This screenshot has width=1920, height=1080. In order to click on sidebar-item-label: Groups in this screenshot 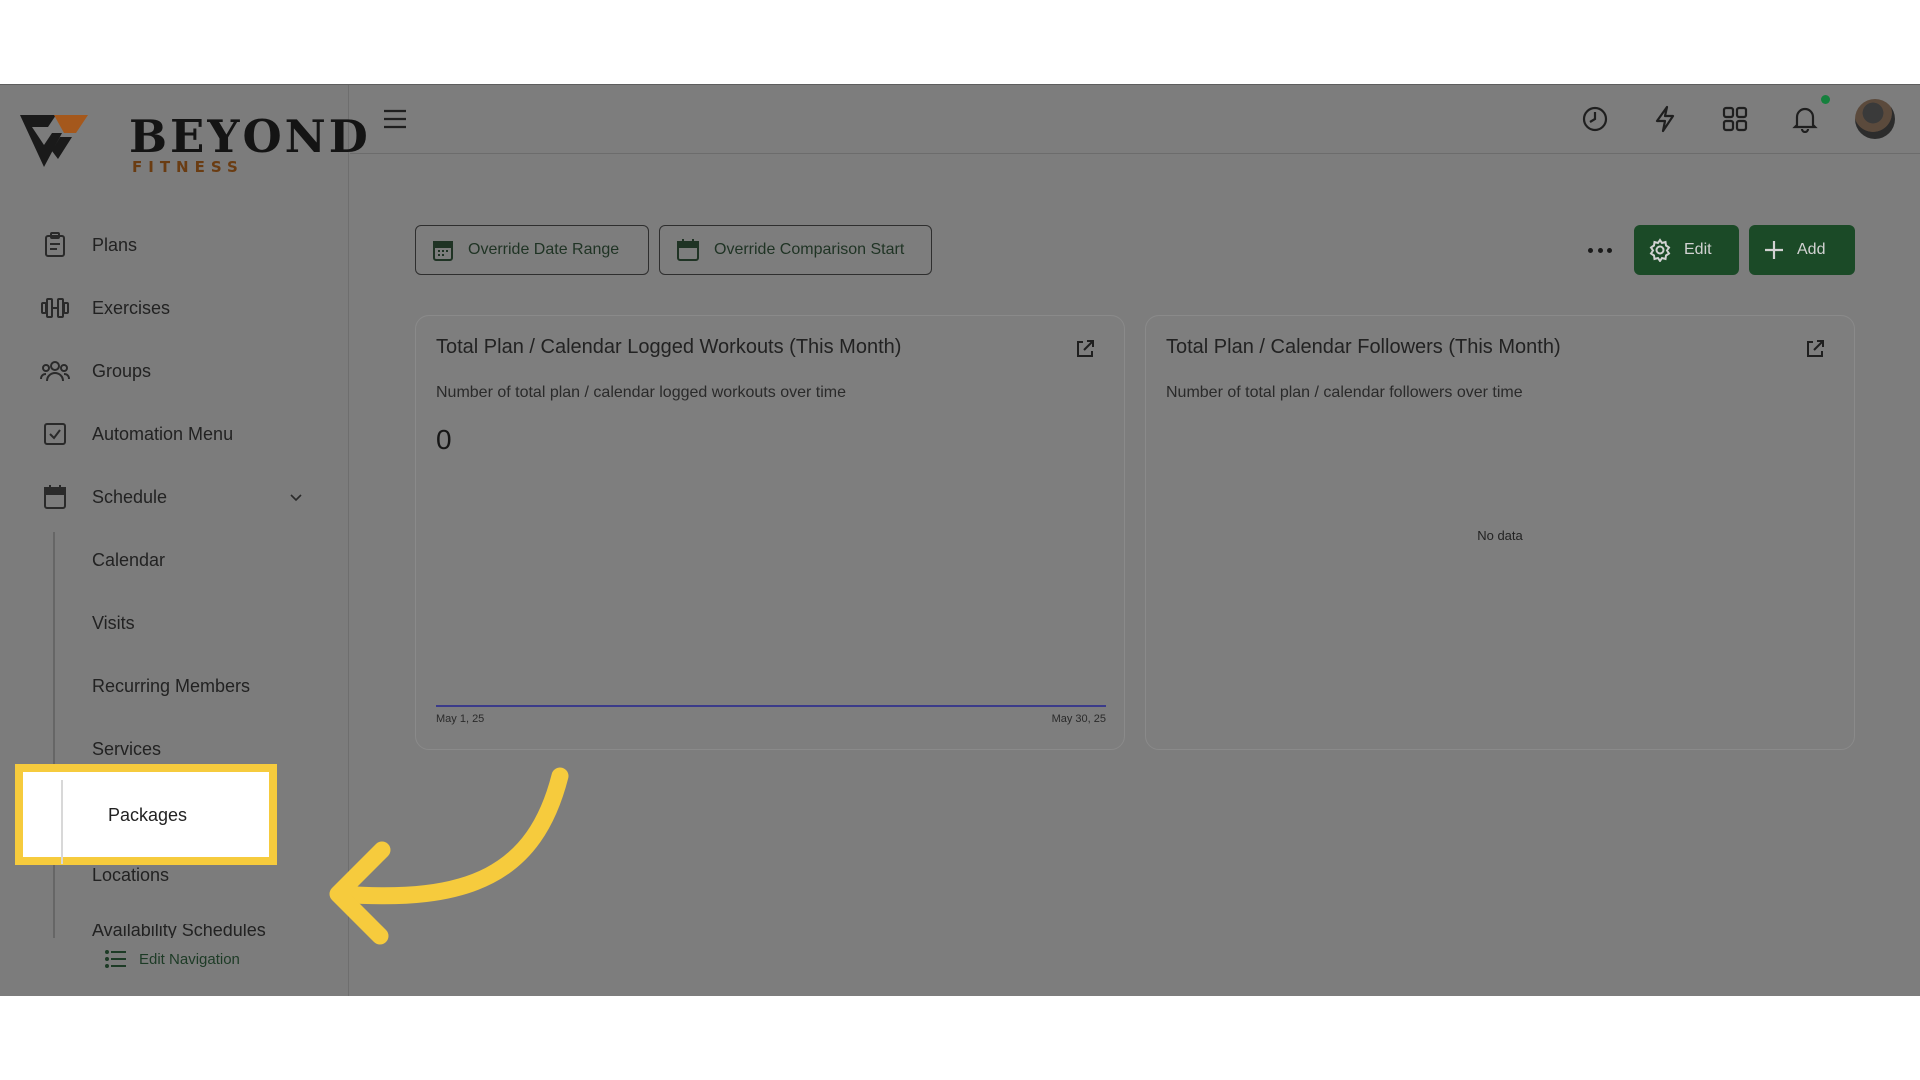, I will do `click(122, 370)`.